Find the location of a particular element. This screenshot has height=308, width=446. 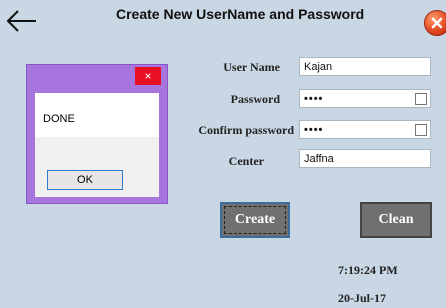

dialog-close-button: × is located at coordinates (148, 76).